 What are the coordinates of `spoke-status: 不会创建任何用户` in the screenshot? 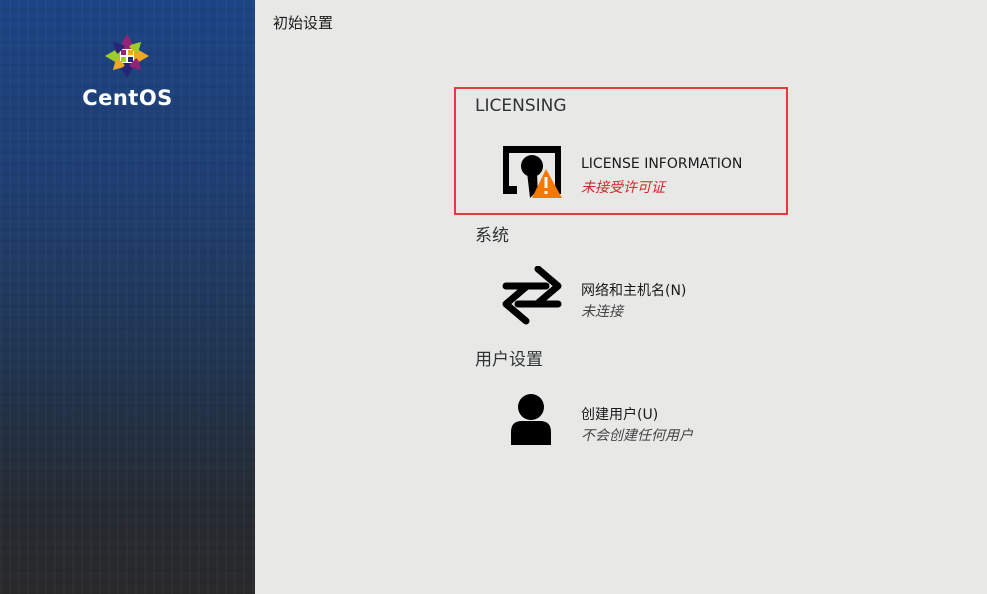 It's located at (637, 436).